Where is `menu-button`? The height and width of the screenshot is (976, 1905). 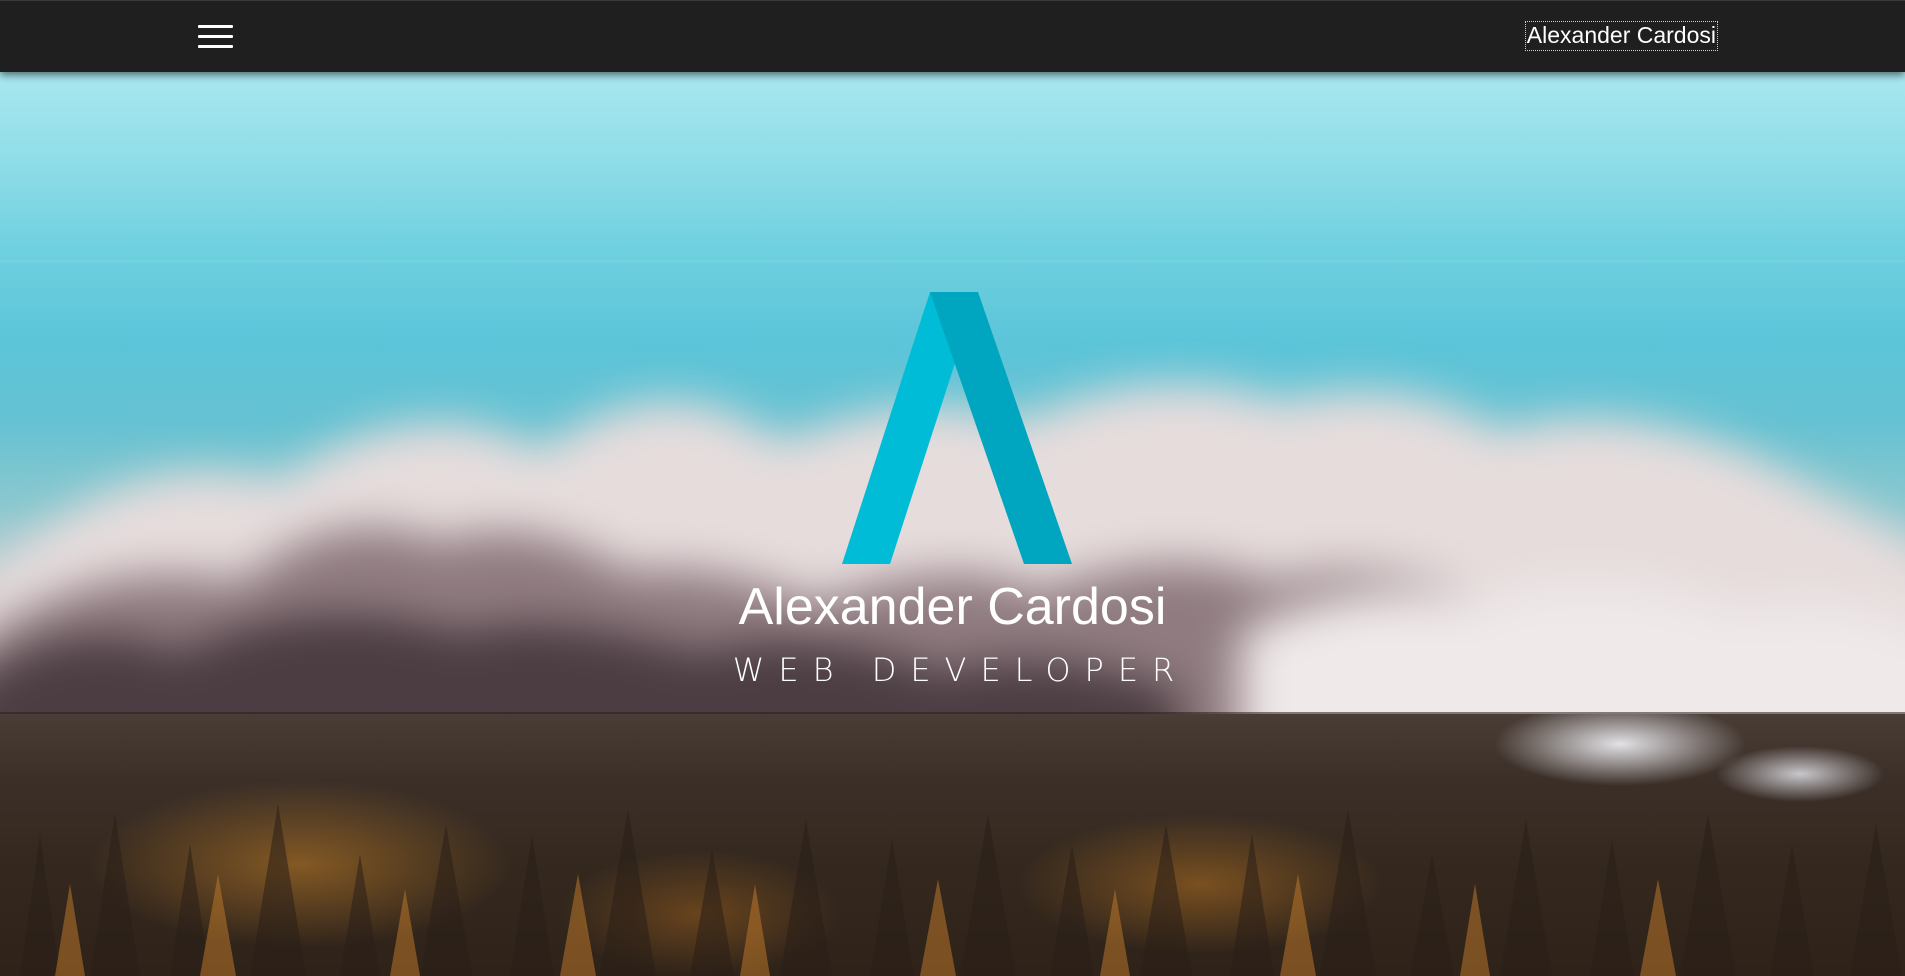 menu-button is located at coordinates (216, 38).